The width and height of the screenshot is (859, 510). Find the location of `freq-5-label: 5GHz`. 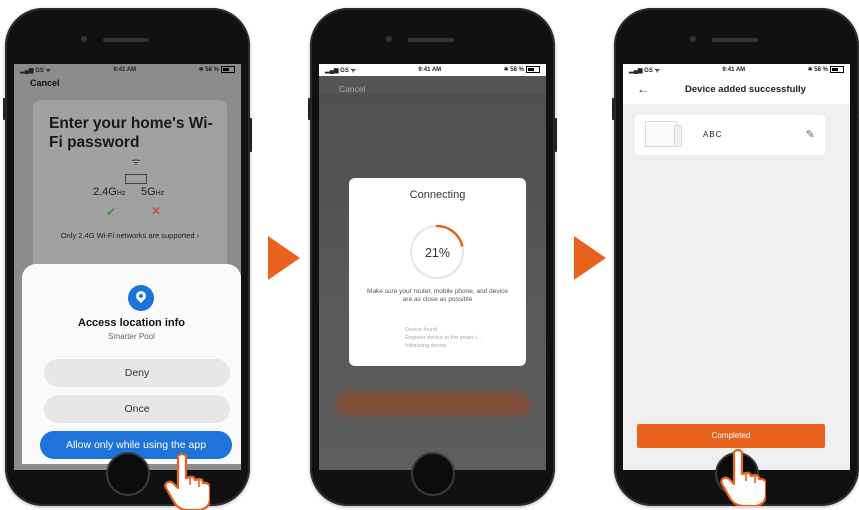

freq-5-label: 5GHz is located at coordinates (153, 192).